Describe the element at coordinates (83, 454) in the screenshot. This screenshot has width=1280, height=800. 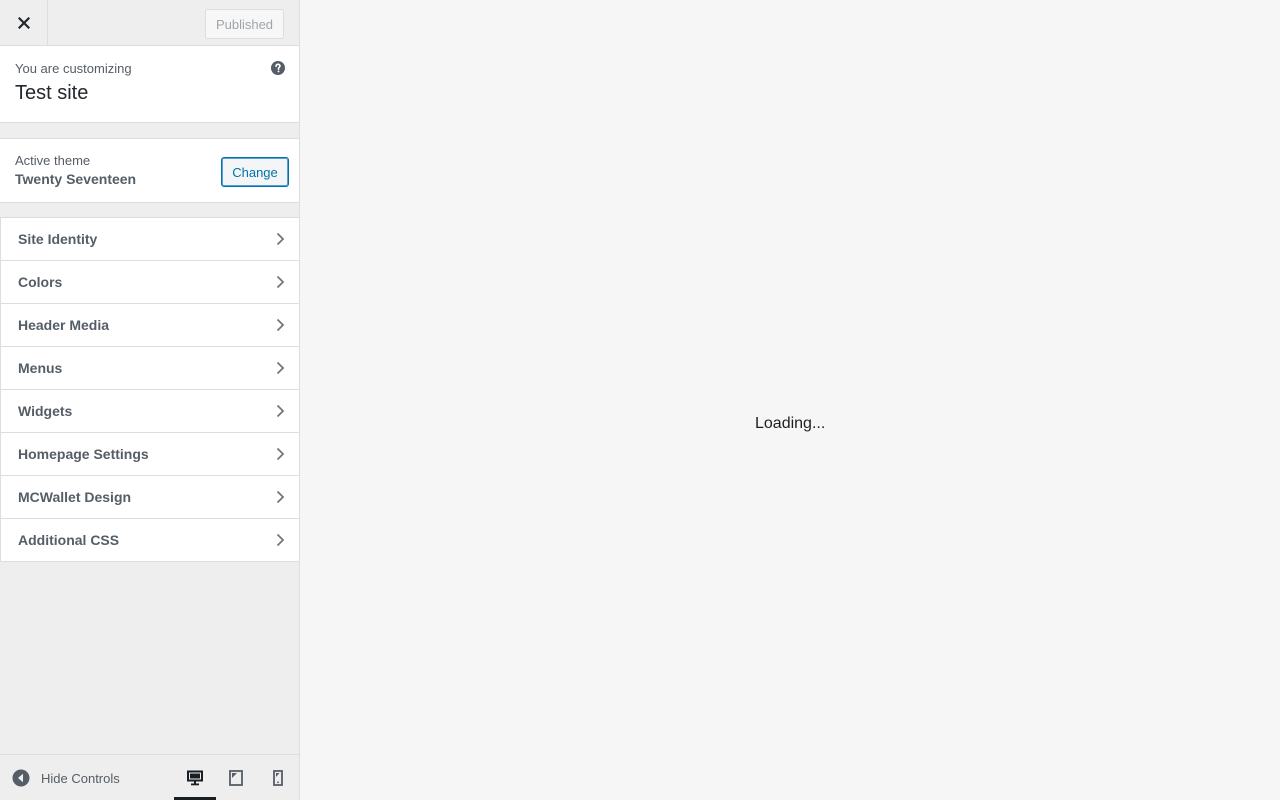
I see `section-label: Homepage Settings` at that location.